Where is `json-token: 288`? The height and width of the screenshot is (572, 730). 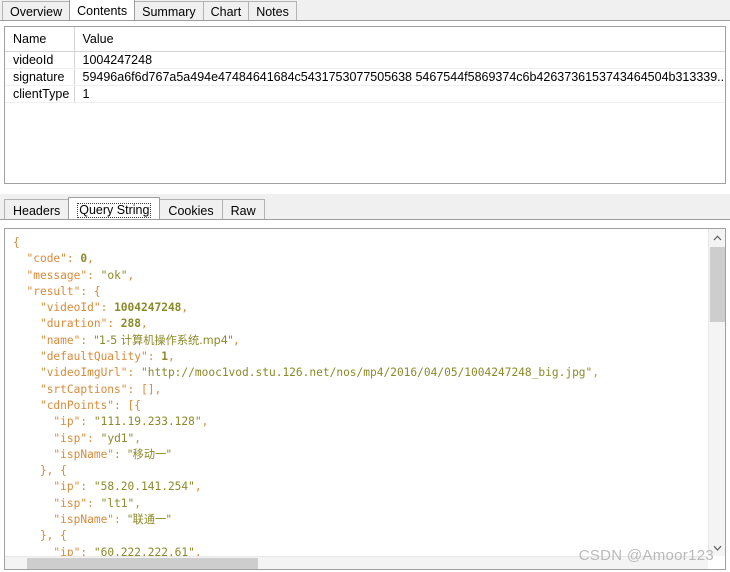 json-token: 288 is located at coordinates (131, 324).